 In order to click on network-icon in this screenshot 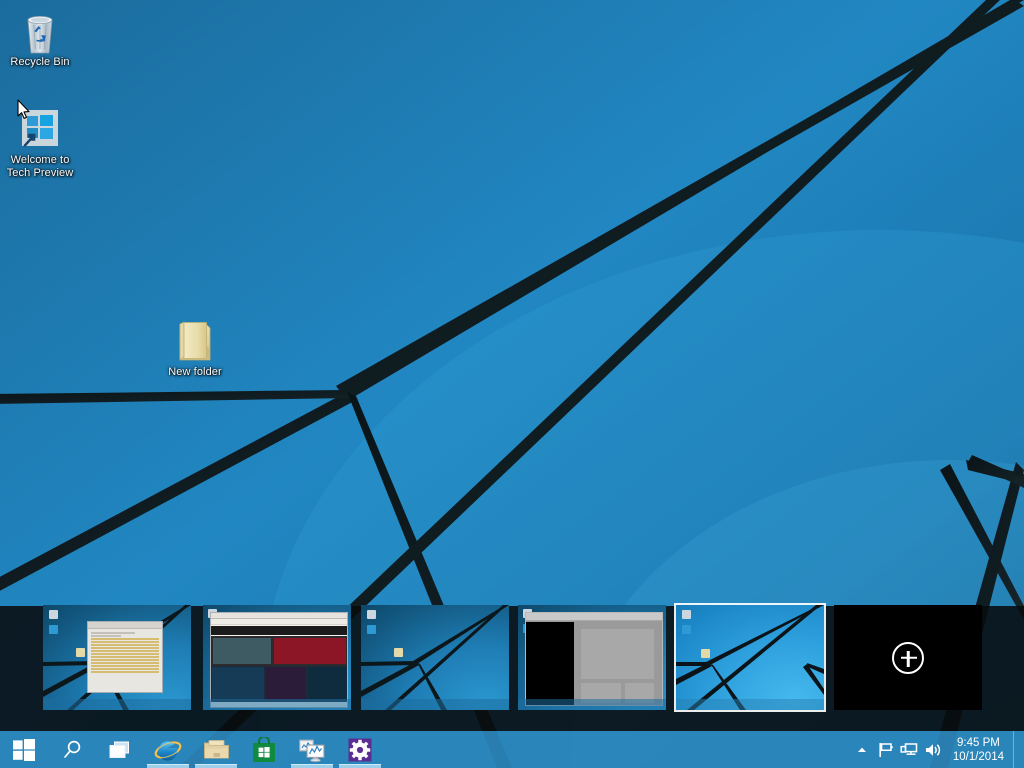, I will do `click(909, 748)`.